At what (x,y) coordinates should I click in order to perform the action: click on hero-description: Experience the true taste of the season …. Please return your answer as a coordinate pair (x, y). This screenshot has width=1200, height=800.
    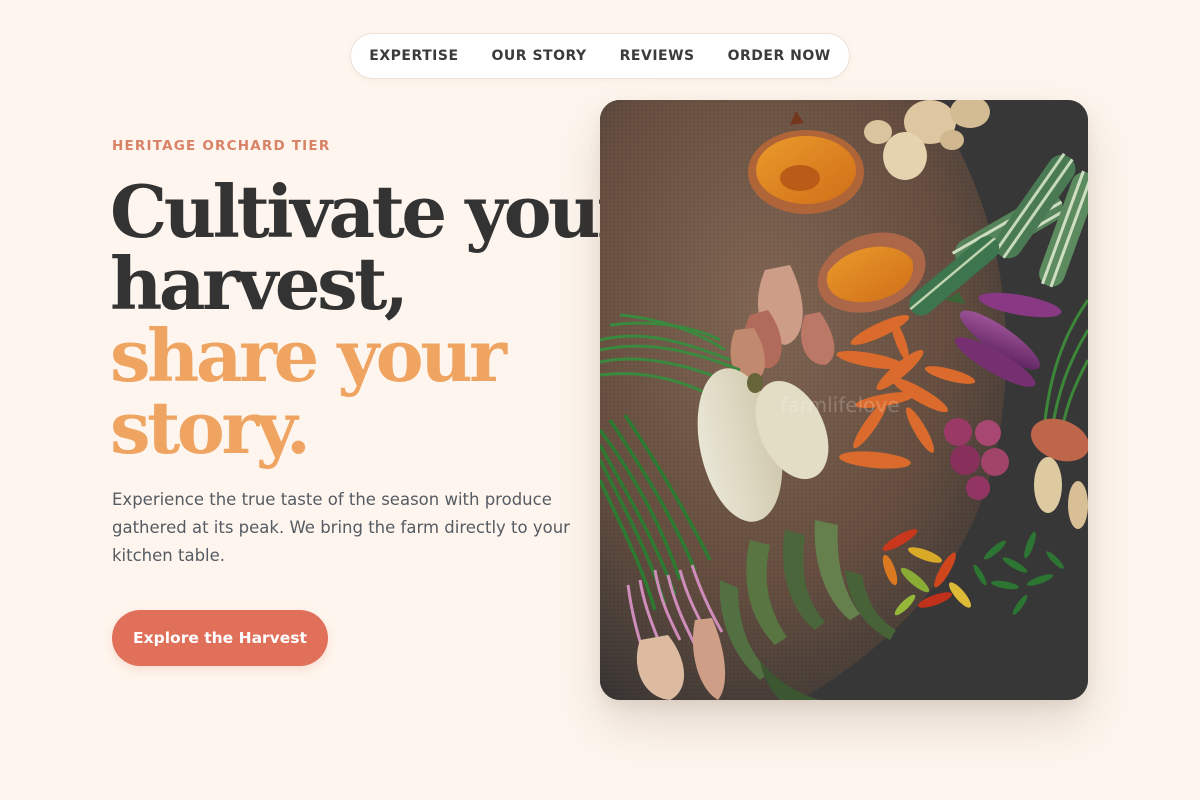
    Looking at the image, I should click on (341, 527).